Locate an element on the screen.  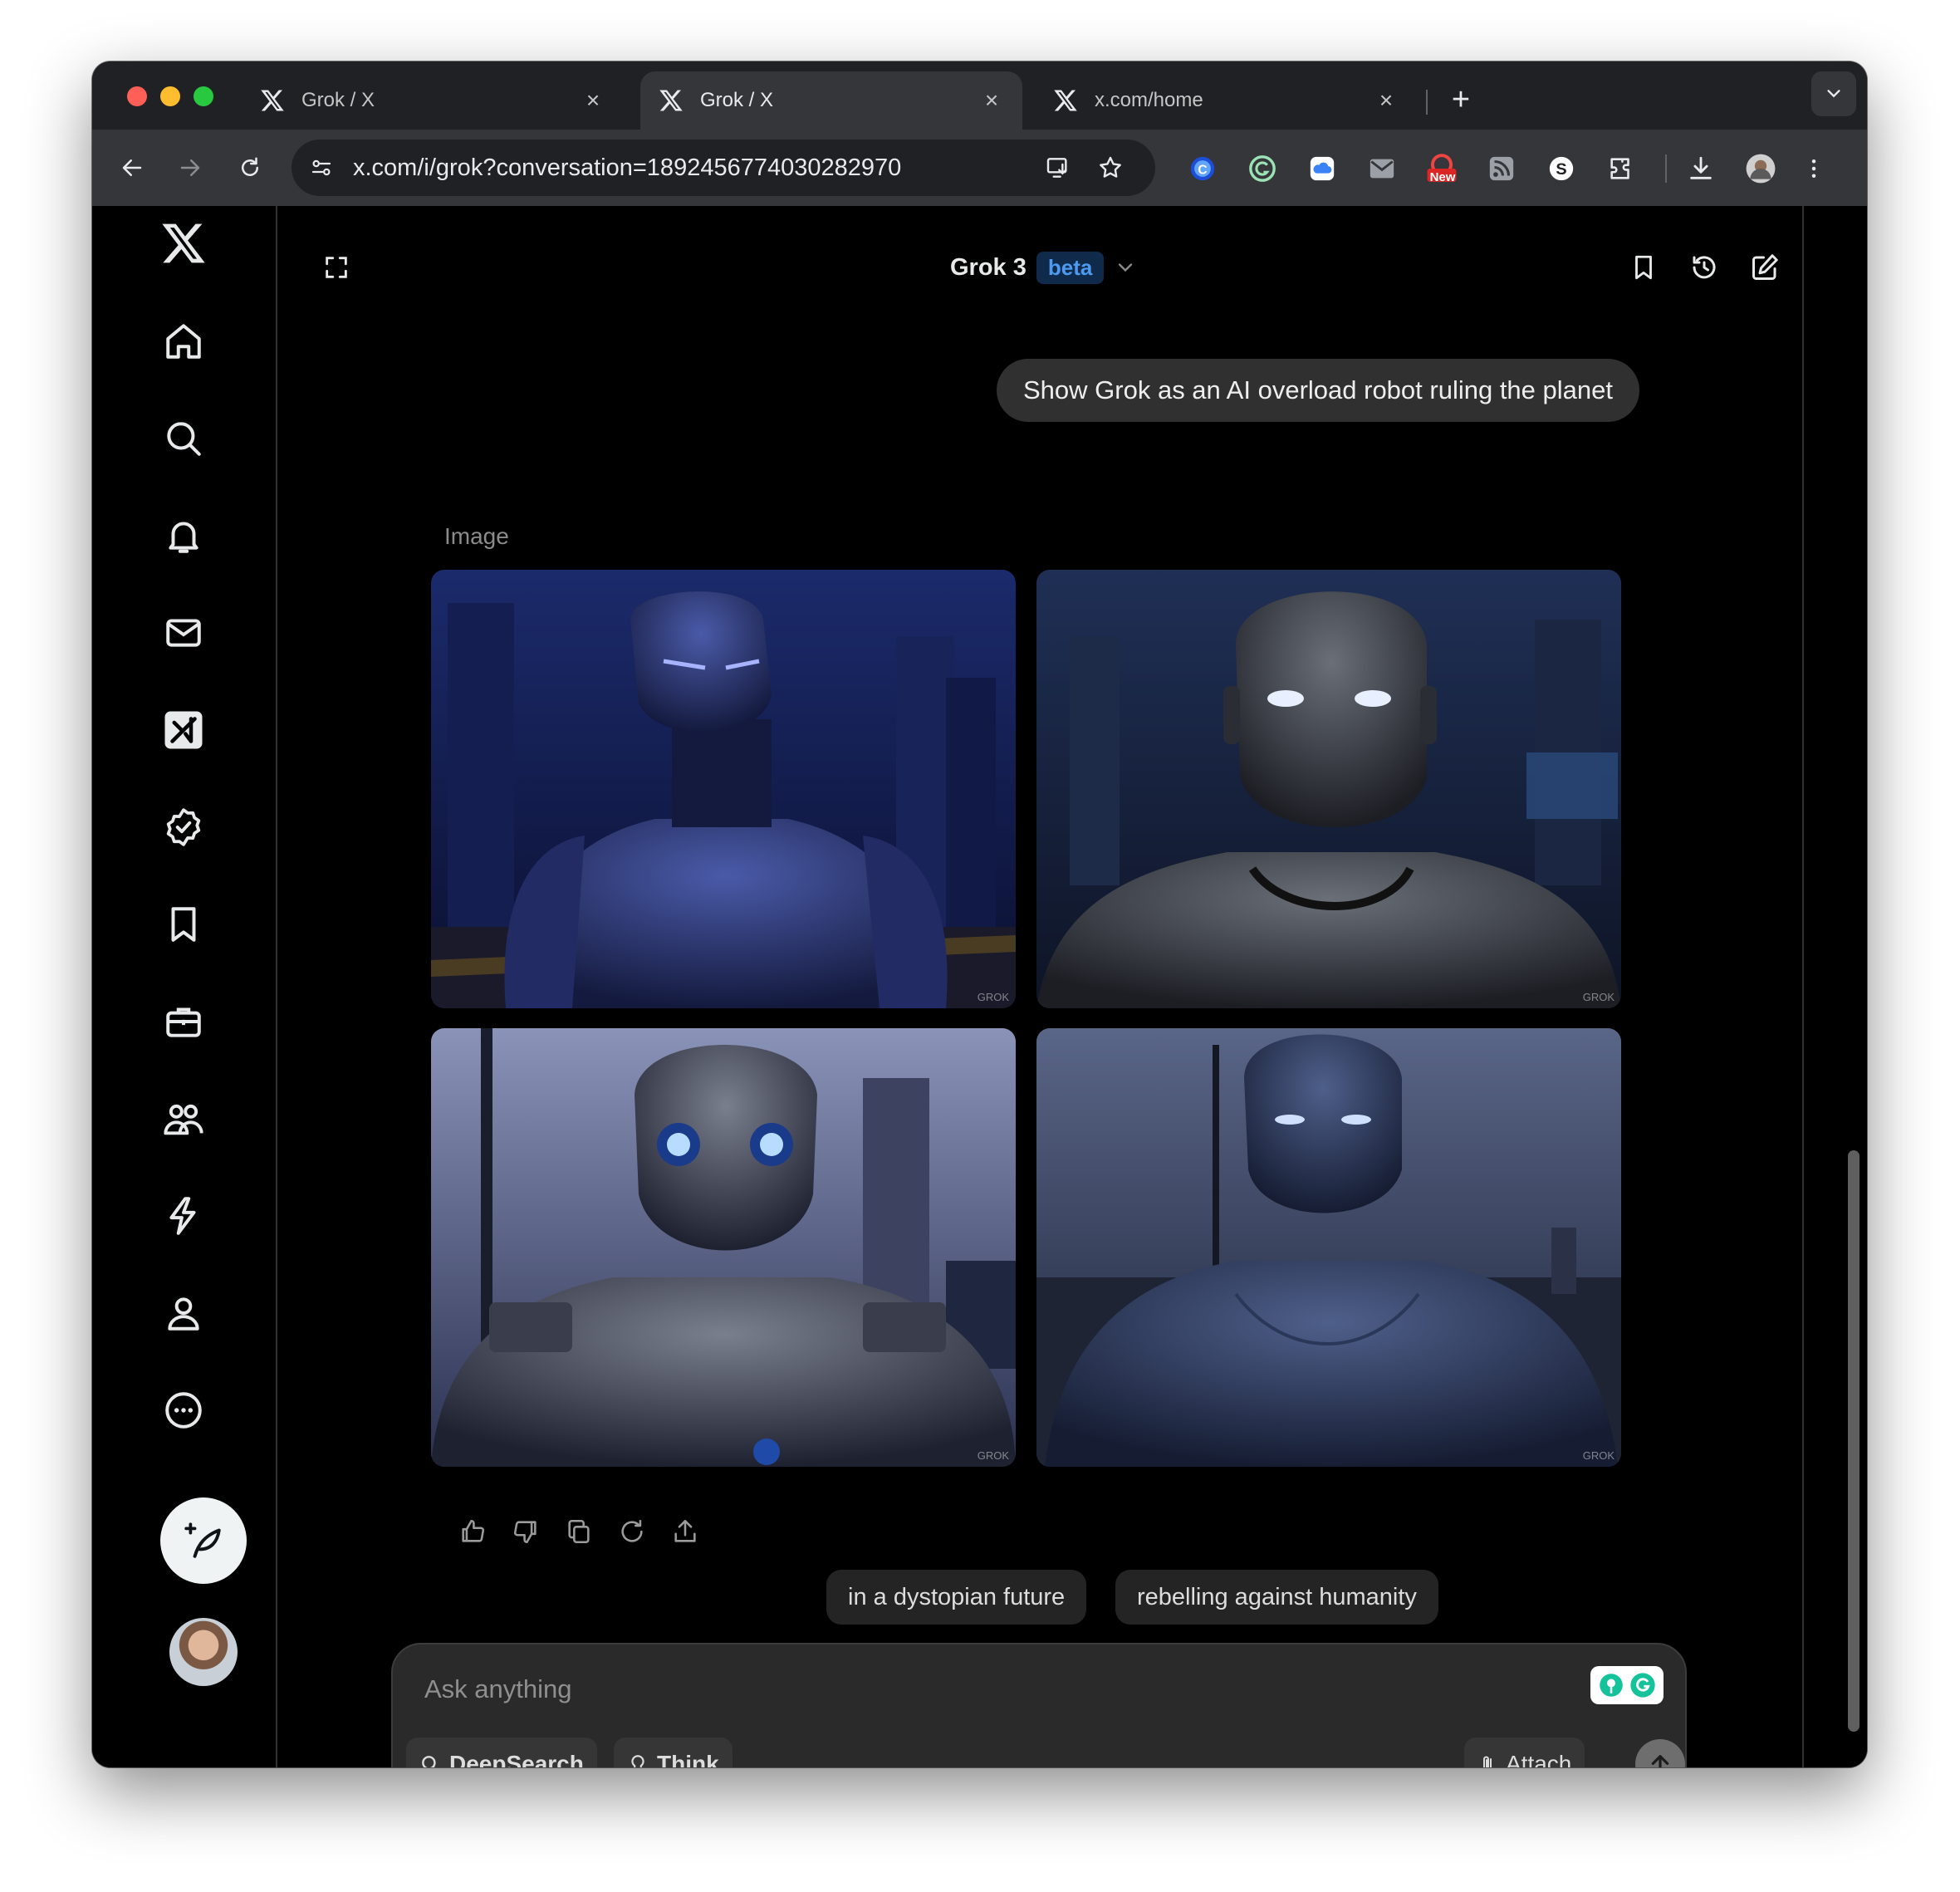
extension-c-icon: C is located at coordinates (1202, 168).